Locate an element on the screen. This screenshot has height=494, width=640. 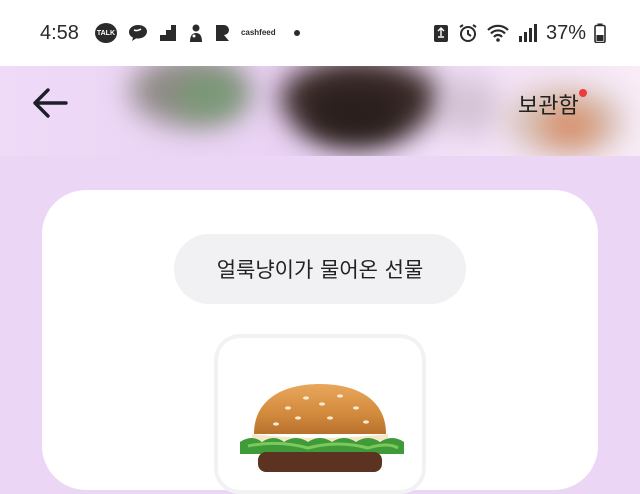
cashfeed-icon: cash feed is located at coordinates (258, 33).